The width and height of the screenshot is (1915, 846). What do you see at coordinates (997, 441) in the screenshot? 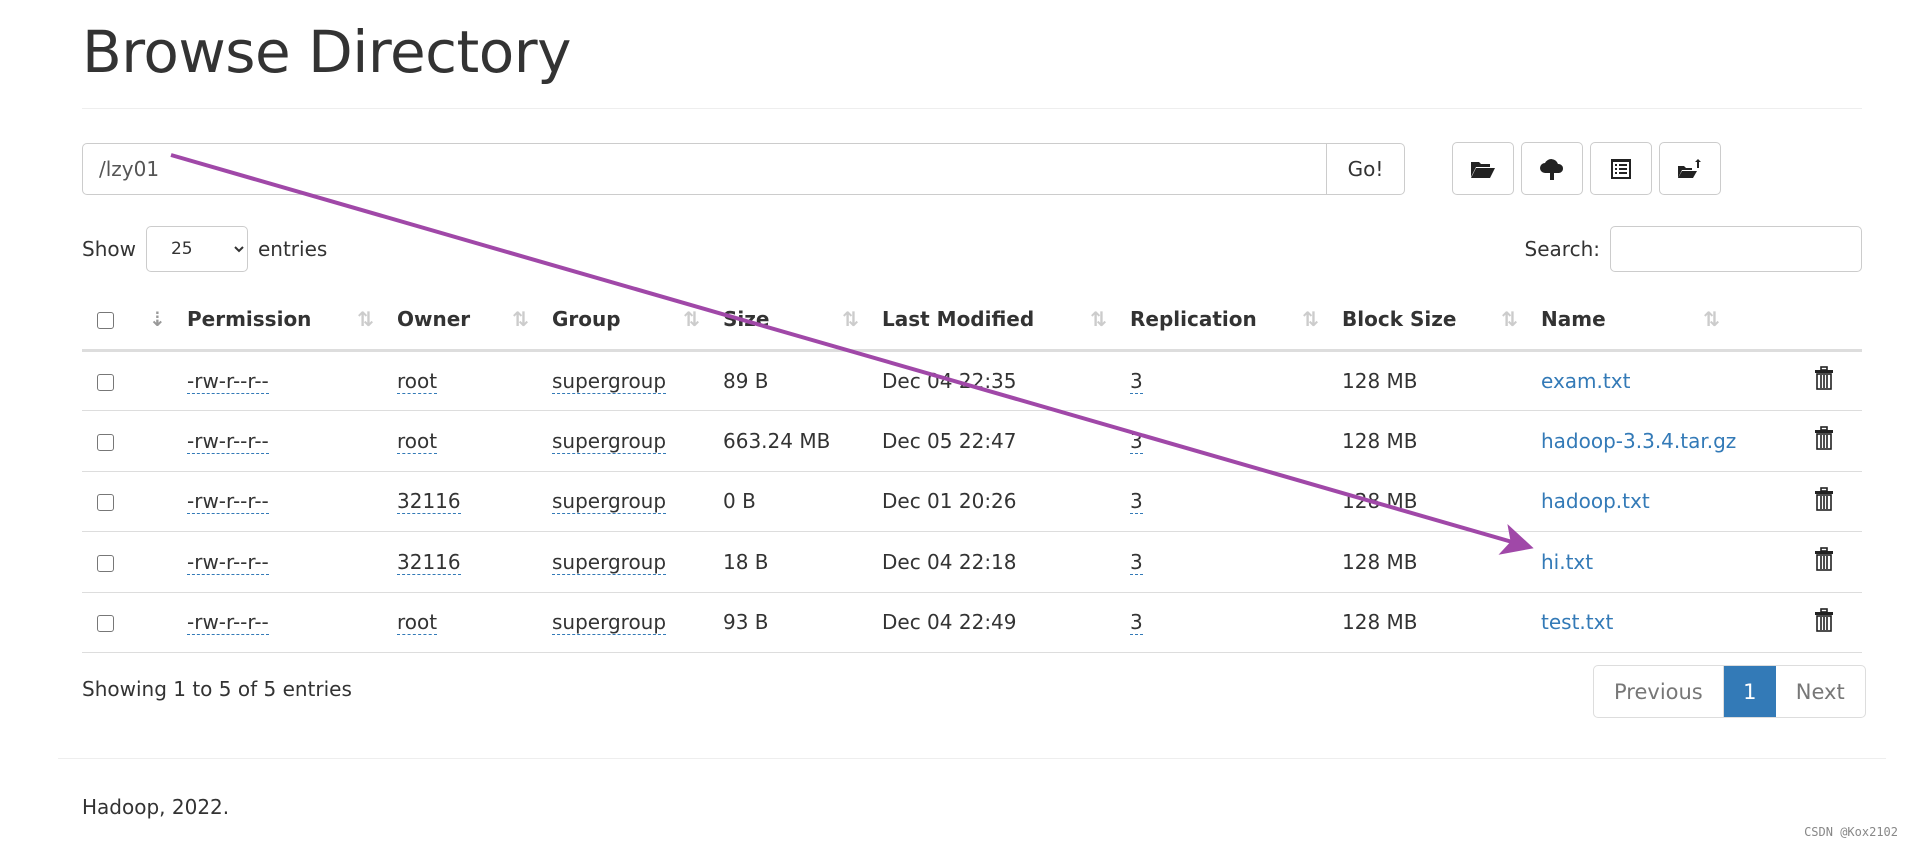
I see `modified-cell: Dec 05 22:47` at bounding box center [997, 441].